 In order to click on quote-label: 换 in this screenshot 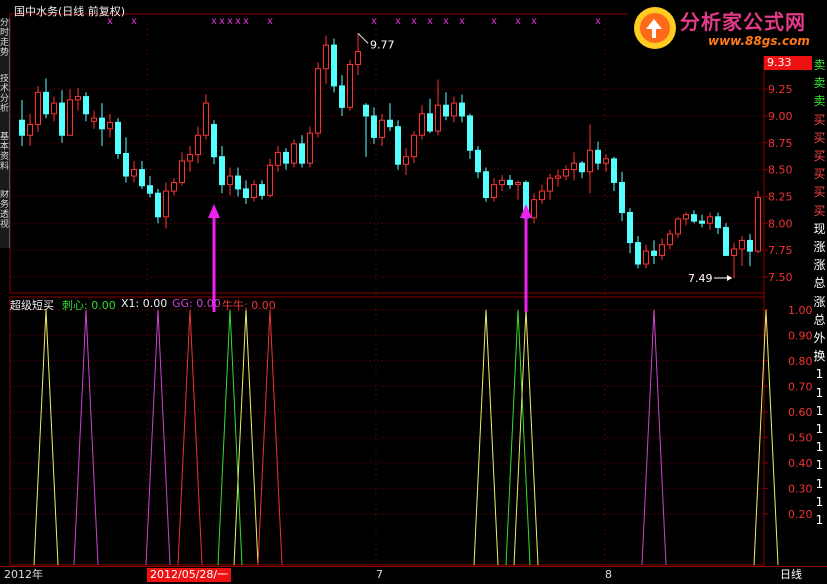, I will do `click(819, 356)`.